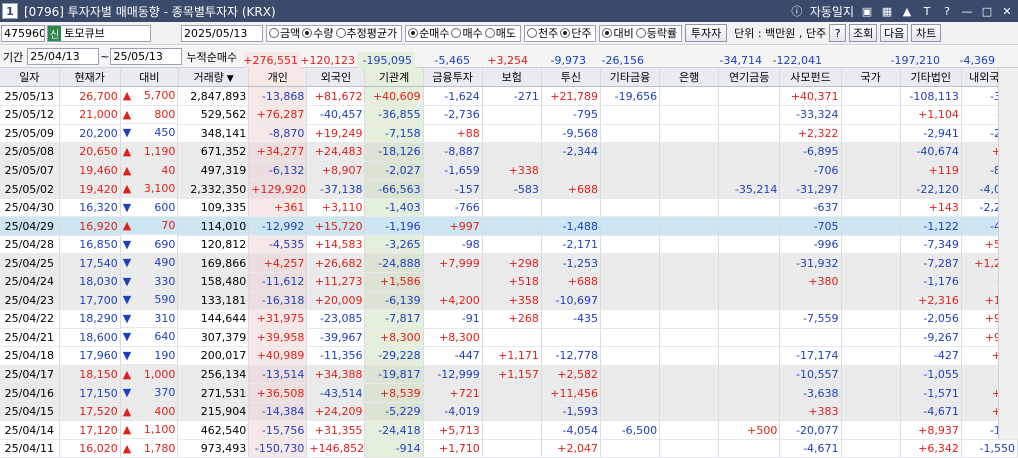  What do you see at coordinates (926, 33) in the screenshot?
I see `chart-button: 차트` at bounding box center [926, 33].